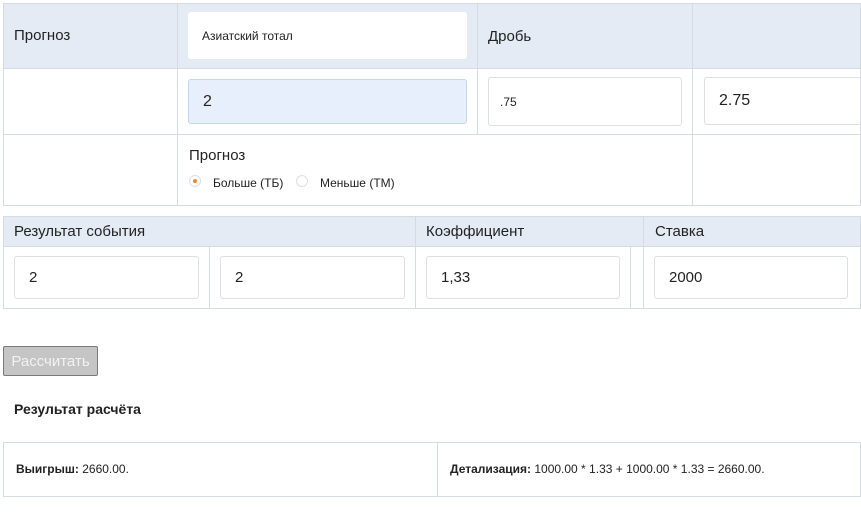  I want to click on coef-value: 1,33, so click(456, 277).